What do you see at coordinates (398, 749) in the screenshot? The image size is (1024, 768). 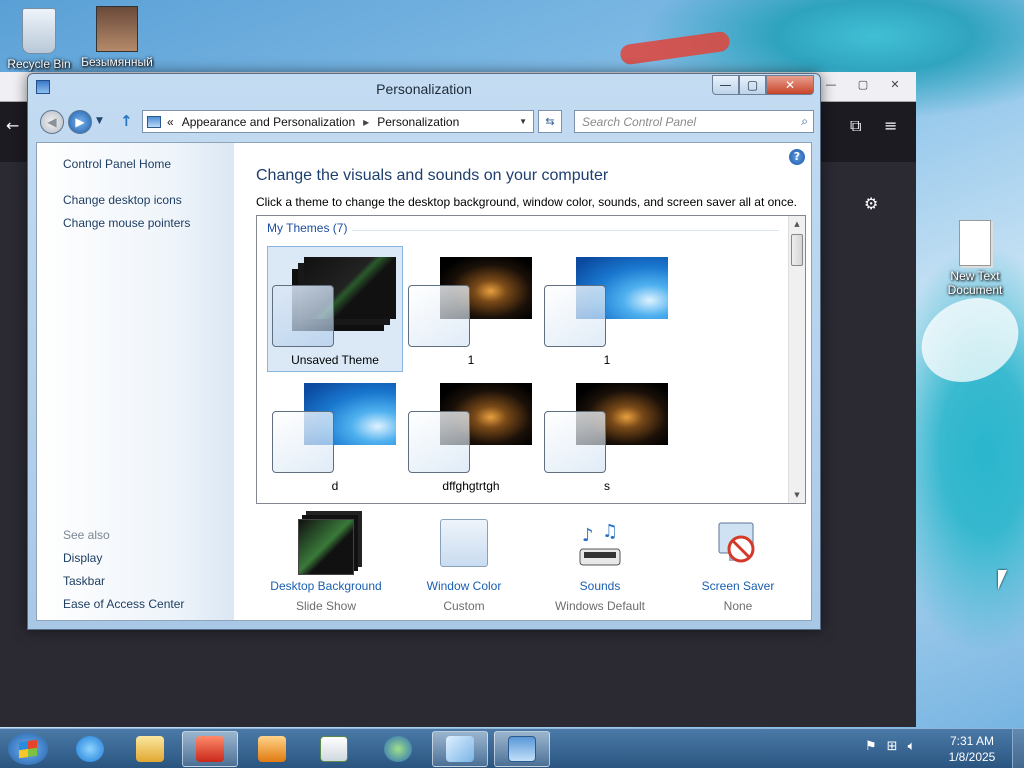 I see `taskbar-globe-app` at bounding box center [398, 749].